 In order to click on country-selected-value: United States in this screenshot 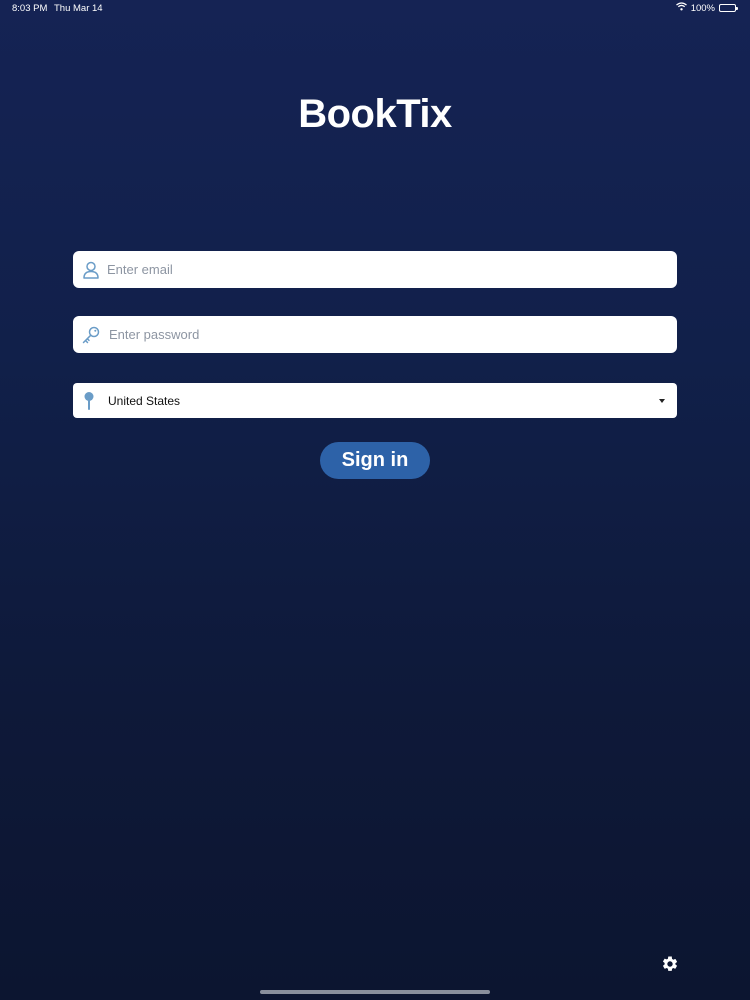, I will do `click(144, 401)`.